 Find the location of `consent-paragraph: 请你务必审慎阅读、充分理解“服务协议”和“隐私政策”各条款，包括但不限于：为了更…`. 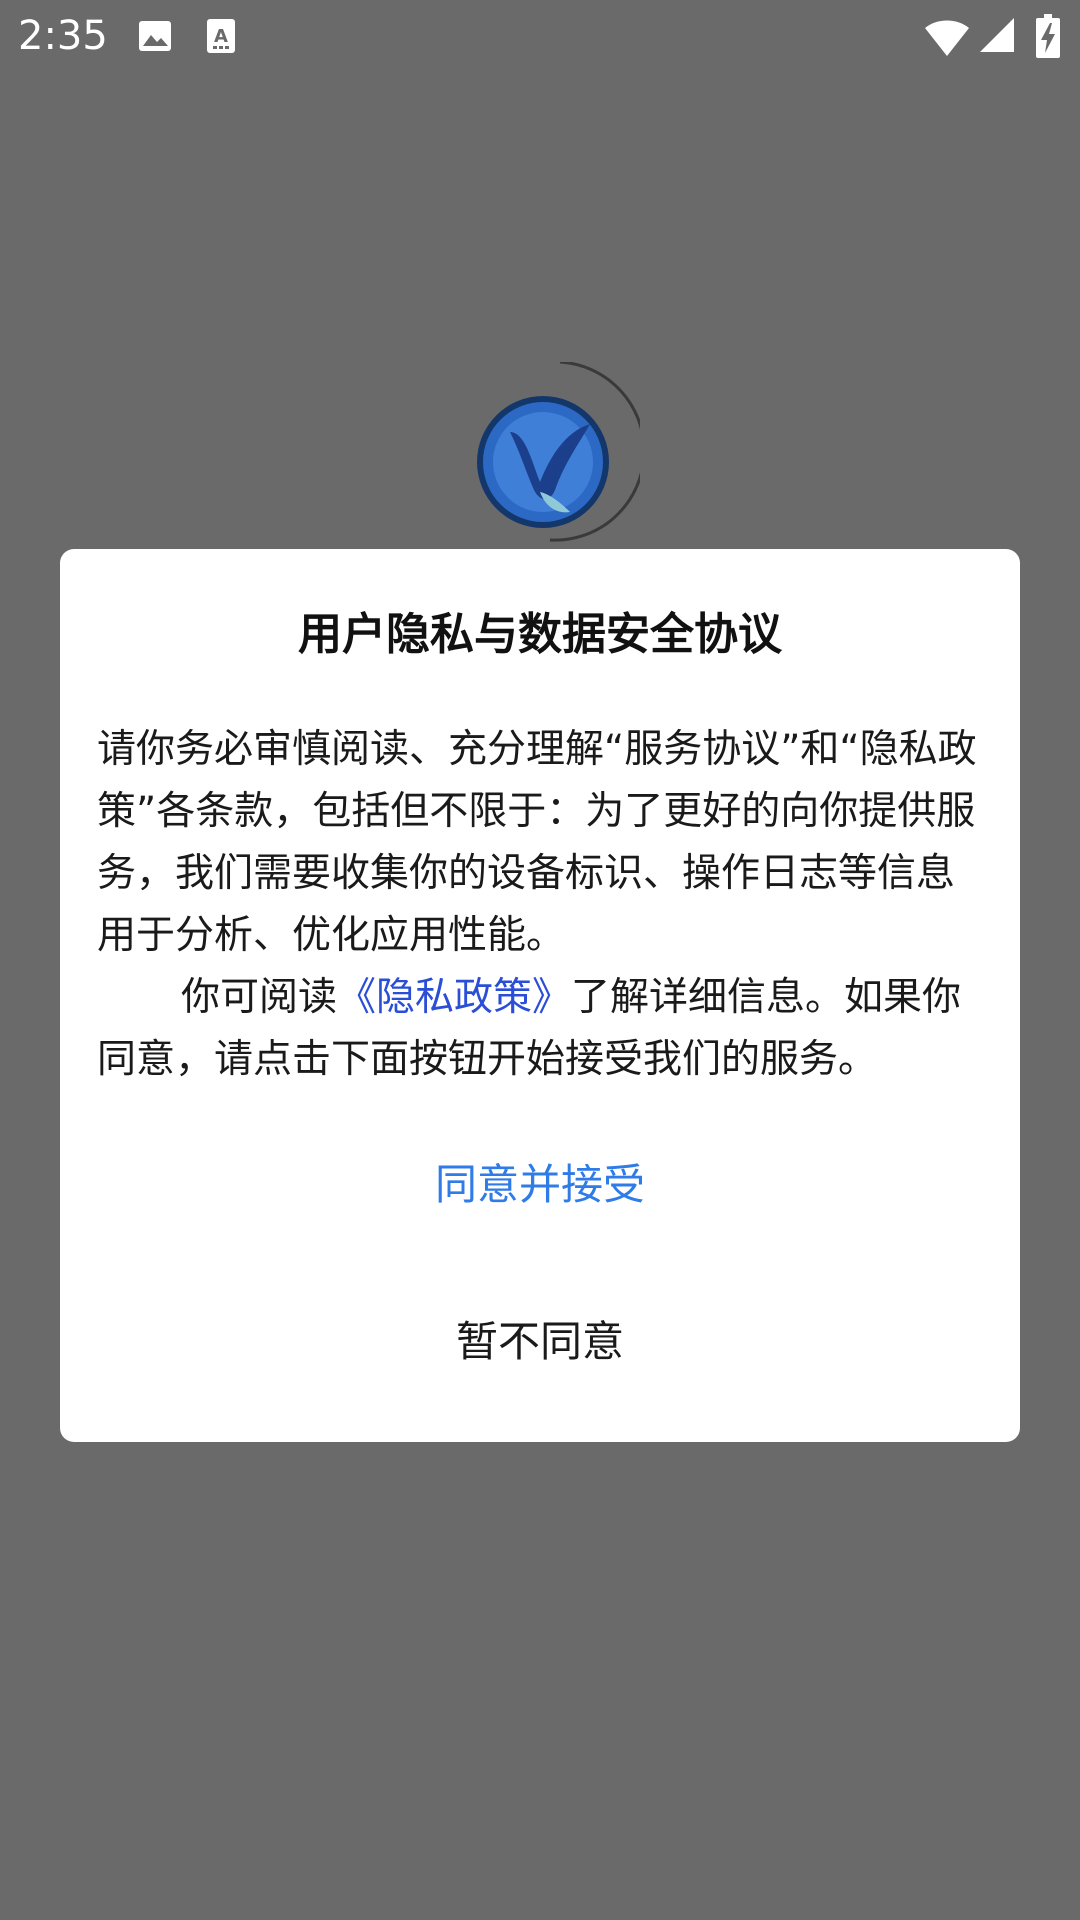

consent-paragraph: 请你务必审慎阅读、充分理解“服务协议”和“隐私政策”各条款，包括但不限于：为了更… is located at coordinates (537, 842).